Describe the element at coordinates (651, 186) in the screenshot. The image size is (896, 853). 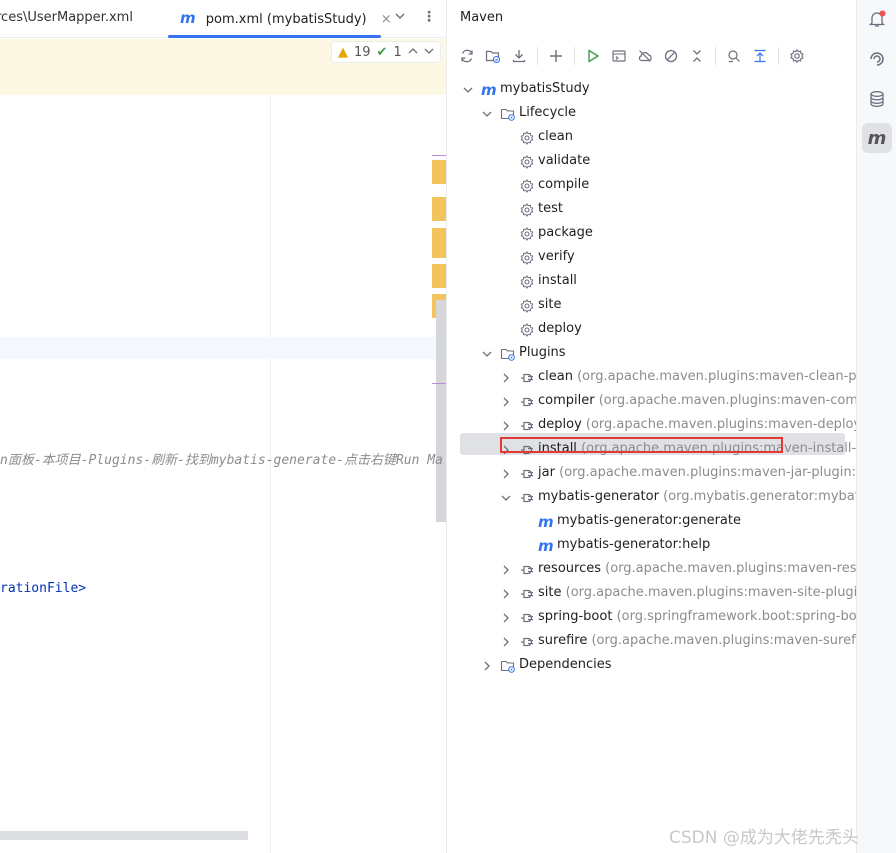
I see `lifecycle-phase-compile: compile` at that location.